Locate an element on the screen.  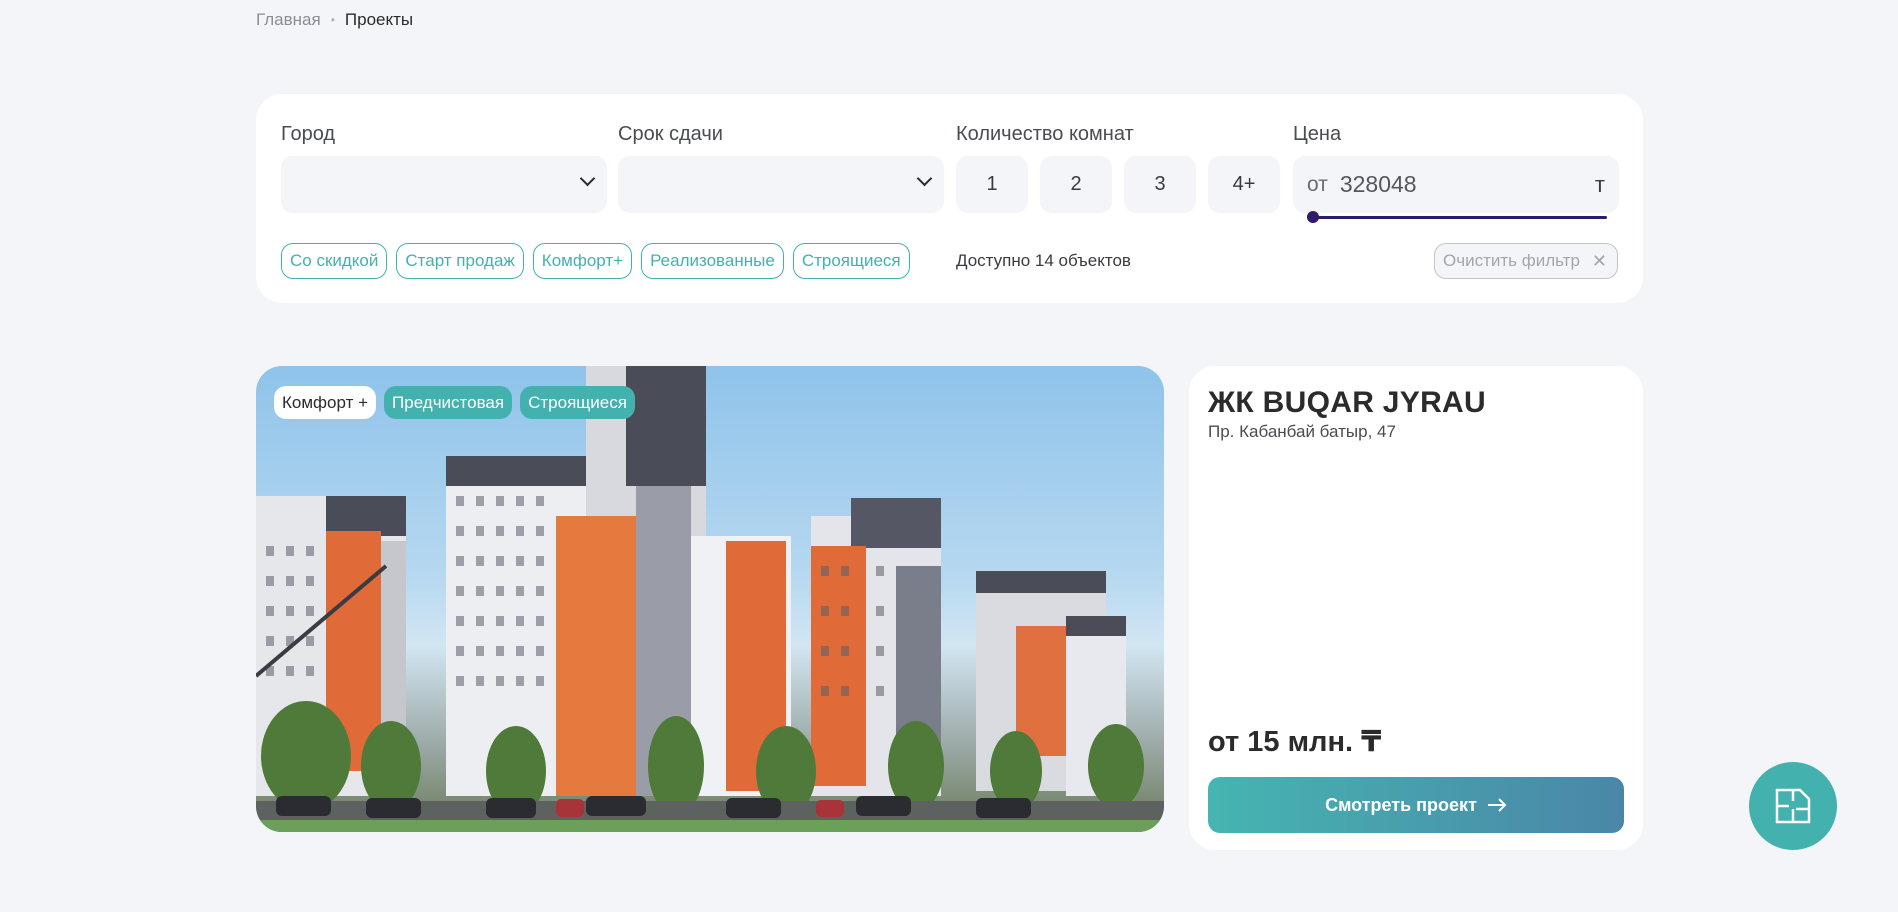
tag-under-construction: Строящиеся is located at coordinates (851, 261).